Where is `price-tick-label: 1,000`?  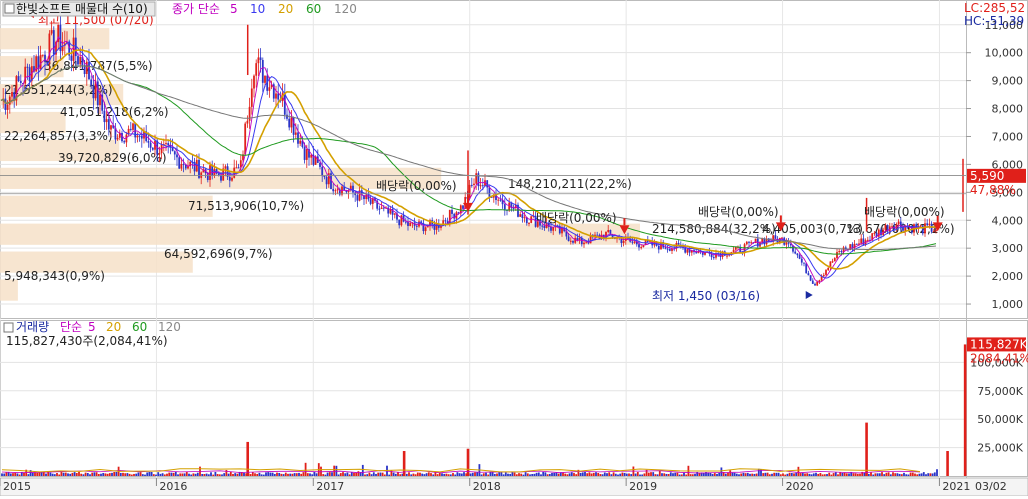 price-tick-label: 1,000 is located at coordinates (1008, 304).